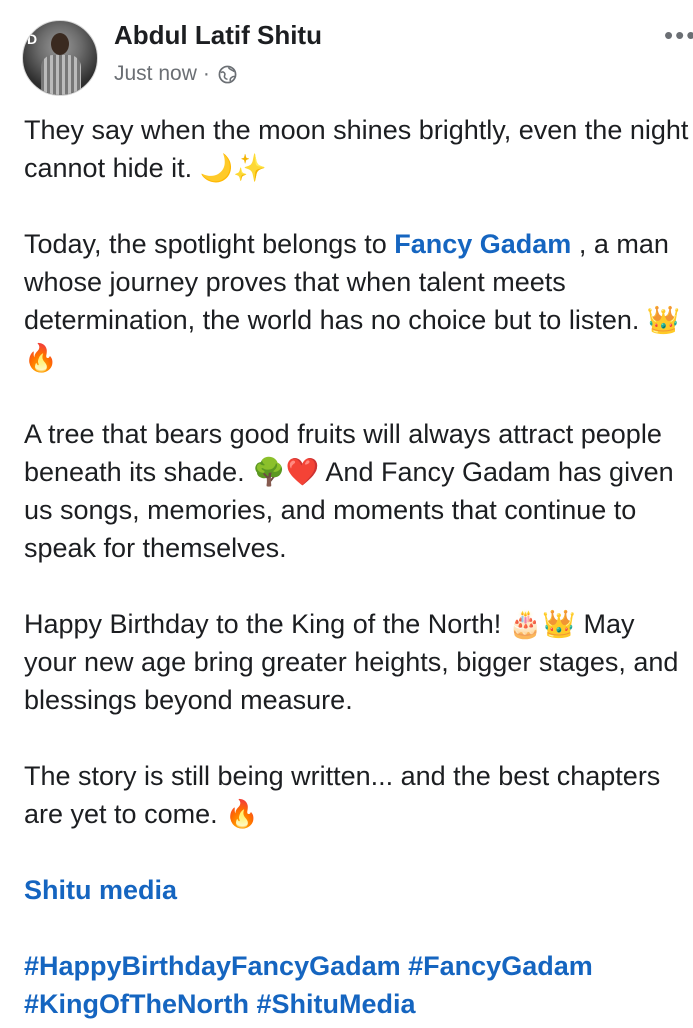 This screenshot has height=1028, width=693. I want to click on paragraph-2-start: Today, the spotlight belongs to, so click(209, 244).